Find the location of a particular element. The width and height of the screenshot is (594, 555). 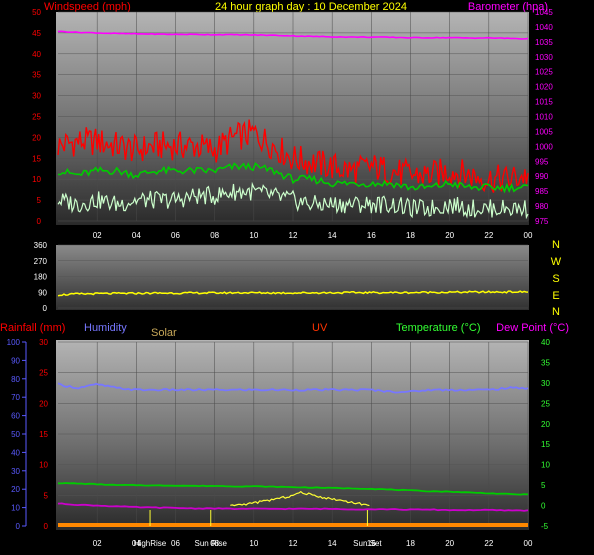

direction-panel-background is located at coordinates (292, 277).